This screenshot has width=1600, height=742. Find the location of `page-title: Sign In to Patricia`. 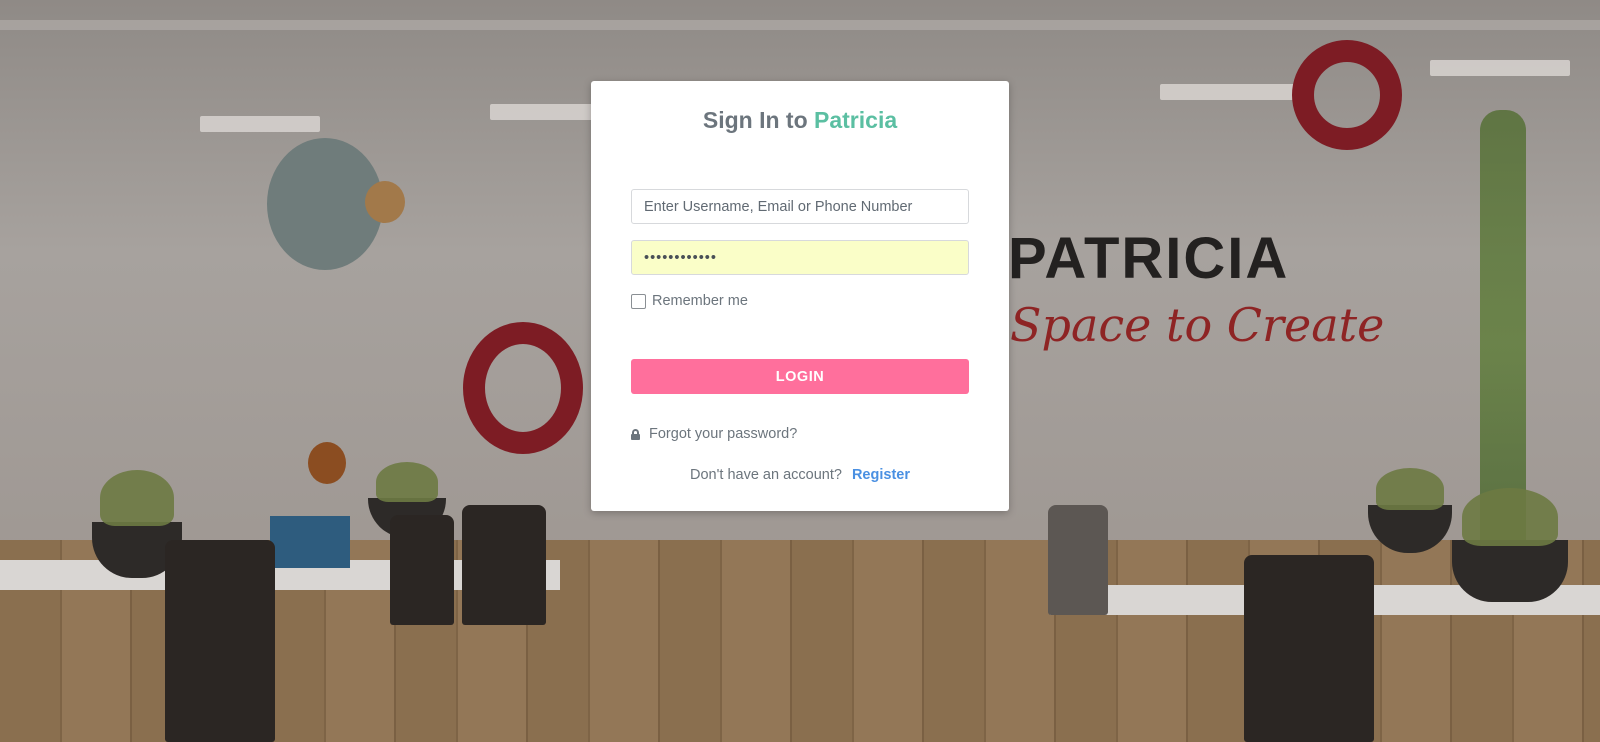

page-title: Sign In to Patricia is located at coordinates (800, 120).